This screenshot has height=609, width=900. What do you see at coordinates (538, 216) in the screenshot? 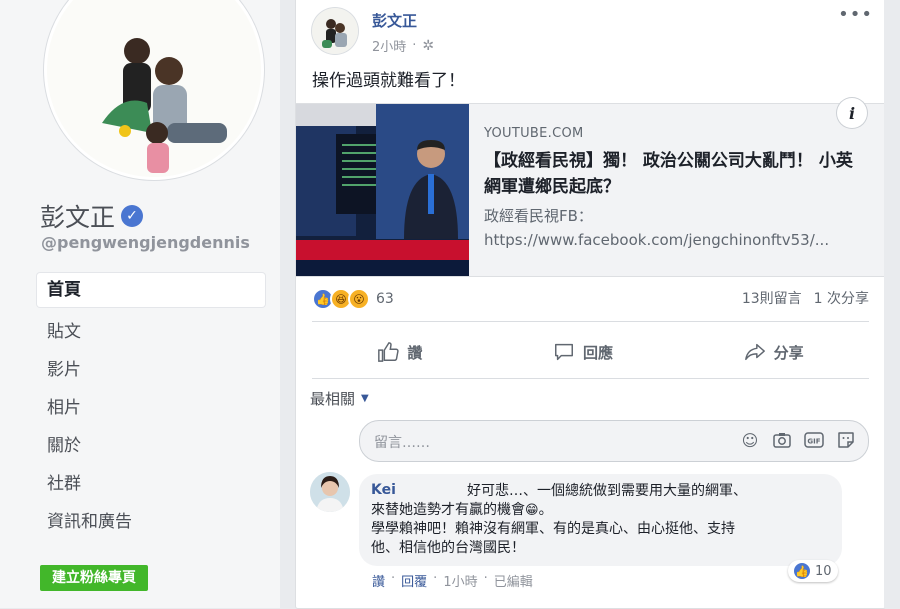
I see `link-desc-line1: 政經看民視FB：` at bounding box center [538, 216].